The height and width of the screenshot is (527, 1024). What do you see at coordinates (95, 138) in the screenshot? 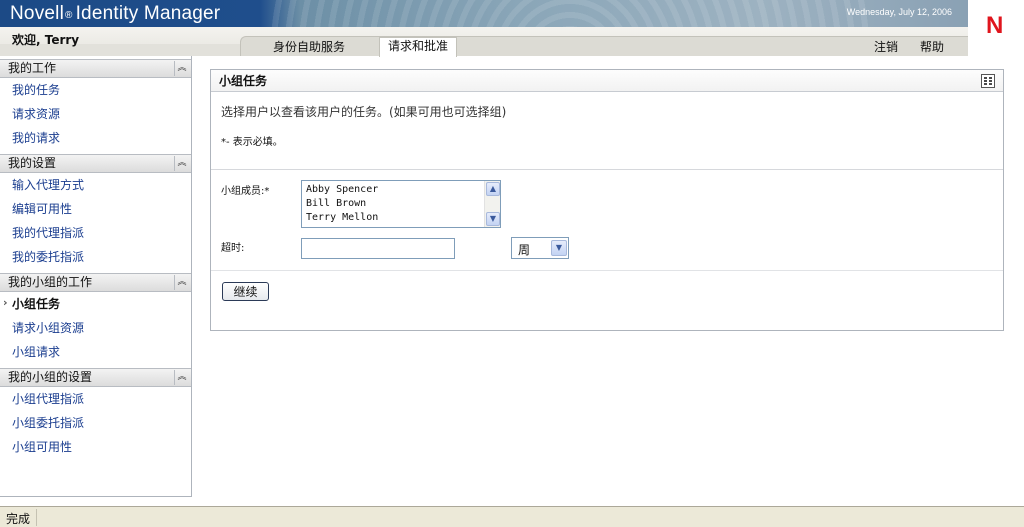
I see `sidebar-item-my-requests: 我的请求` at bounding box center [95, 138].